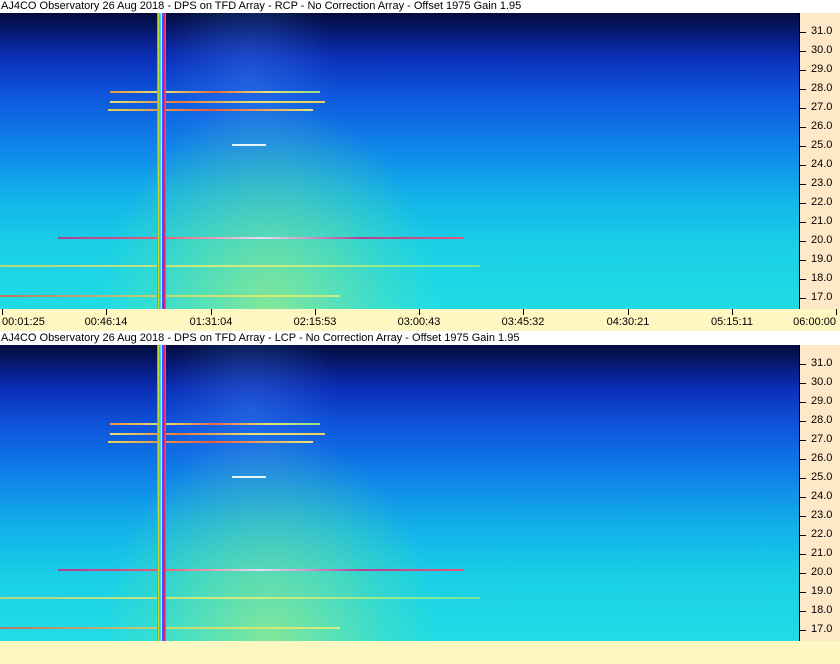 The height and width of the screenshot is (664, 840). Describe the element at coordinates (822, 50) in the screenshot. I see `frequency-label: 30.0` at that location.